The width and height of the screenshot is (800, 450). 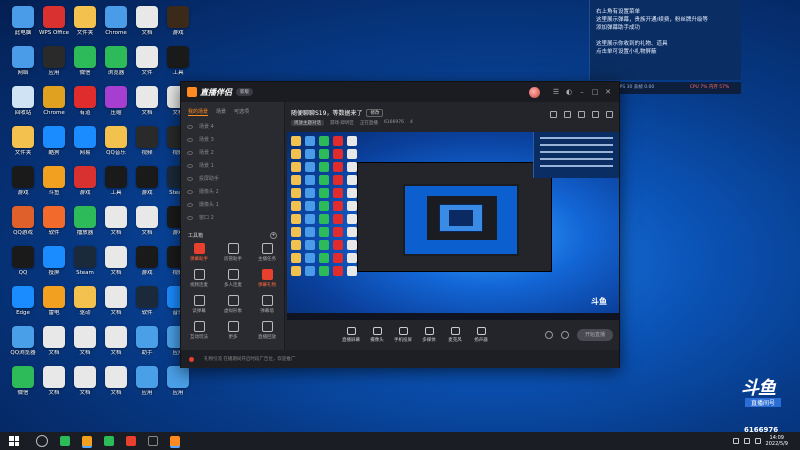 I want to click on tool-button: 弹幕墙, so click(x=267, y=304).